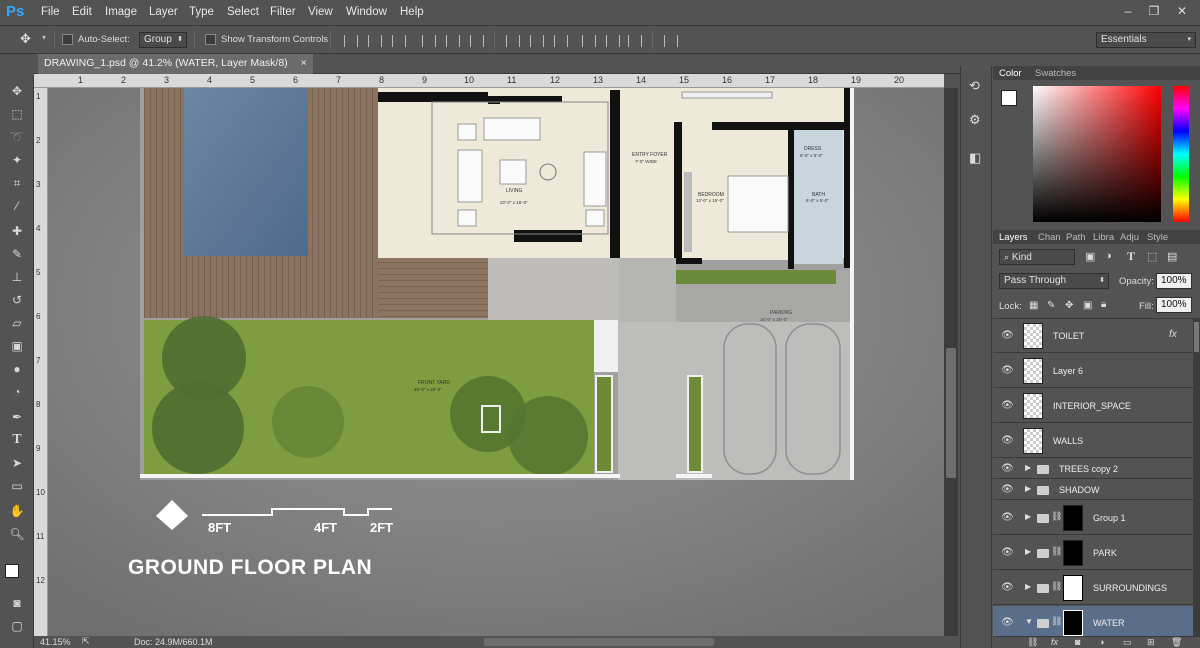 The width and height of the screenshot is (1200, 648). Describe the element at coordinates (1093, 623) in the screenshot. I see `layer-group-row-selected: 👁︎ ▼ ⛓ WATER` at that location.